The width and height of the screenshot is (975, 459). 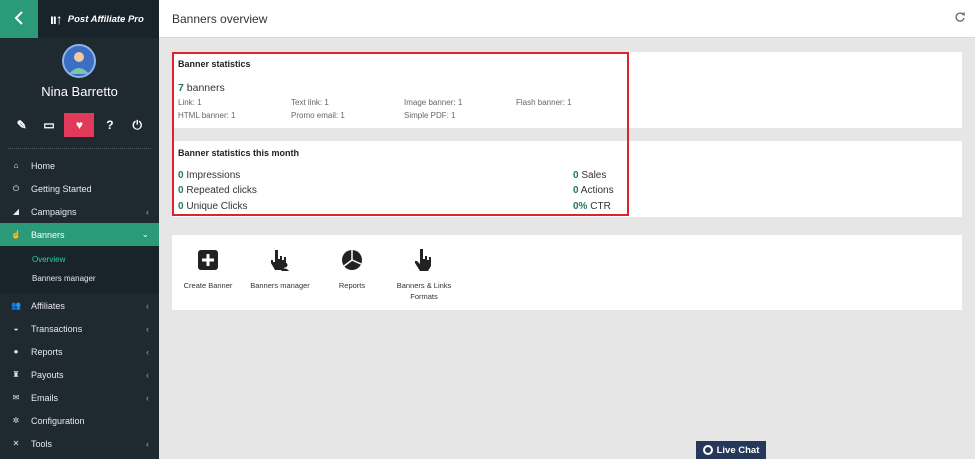 I want to click on bullhorn-icon: ◢, so click(x=16, y=211).